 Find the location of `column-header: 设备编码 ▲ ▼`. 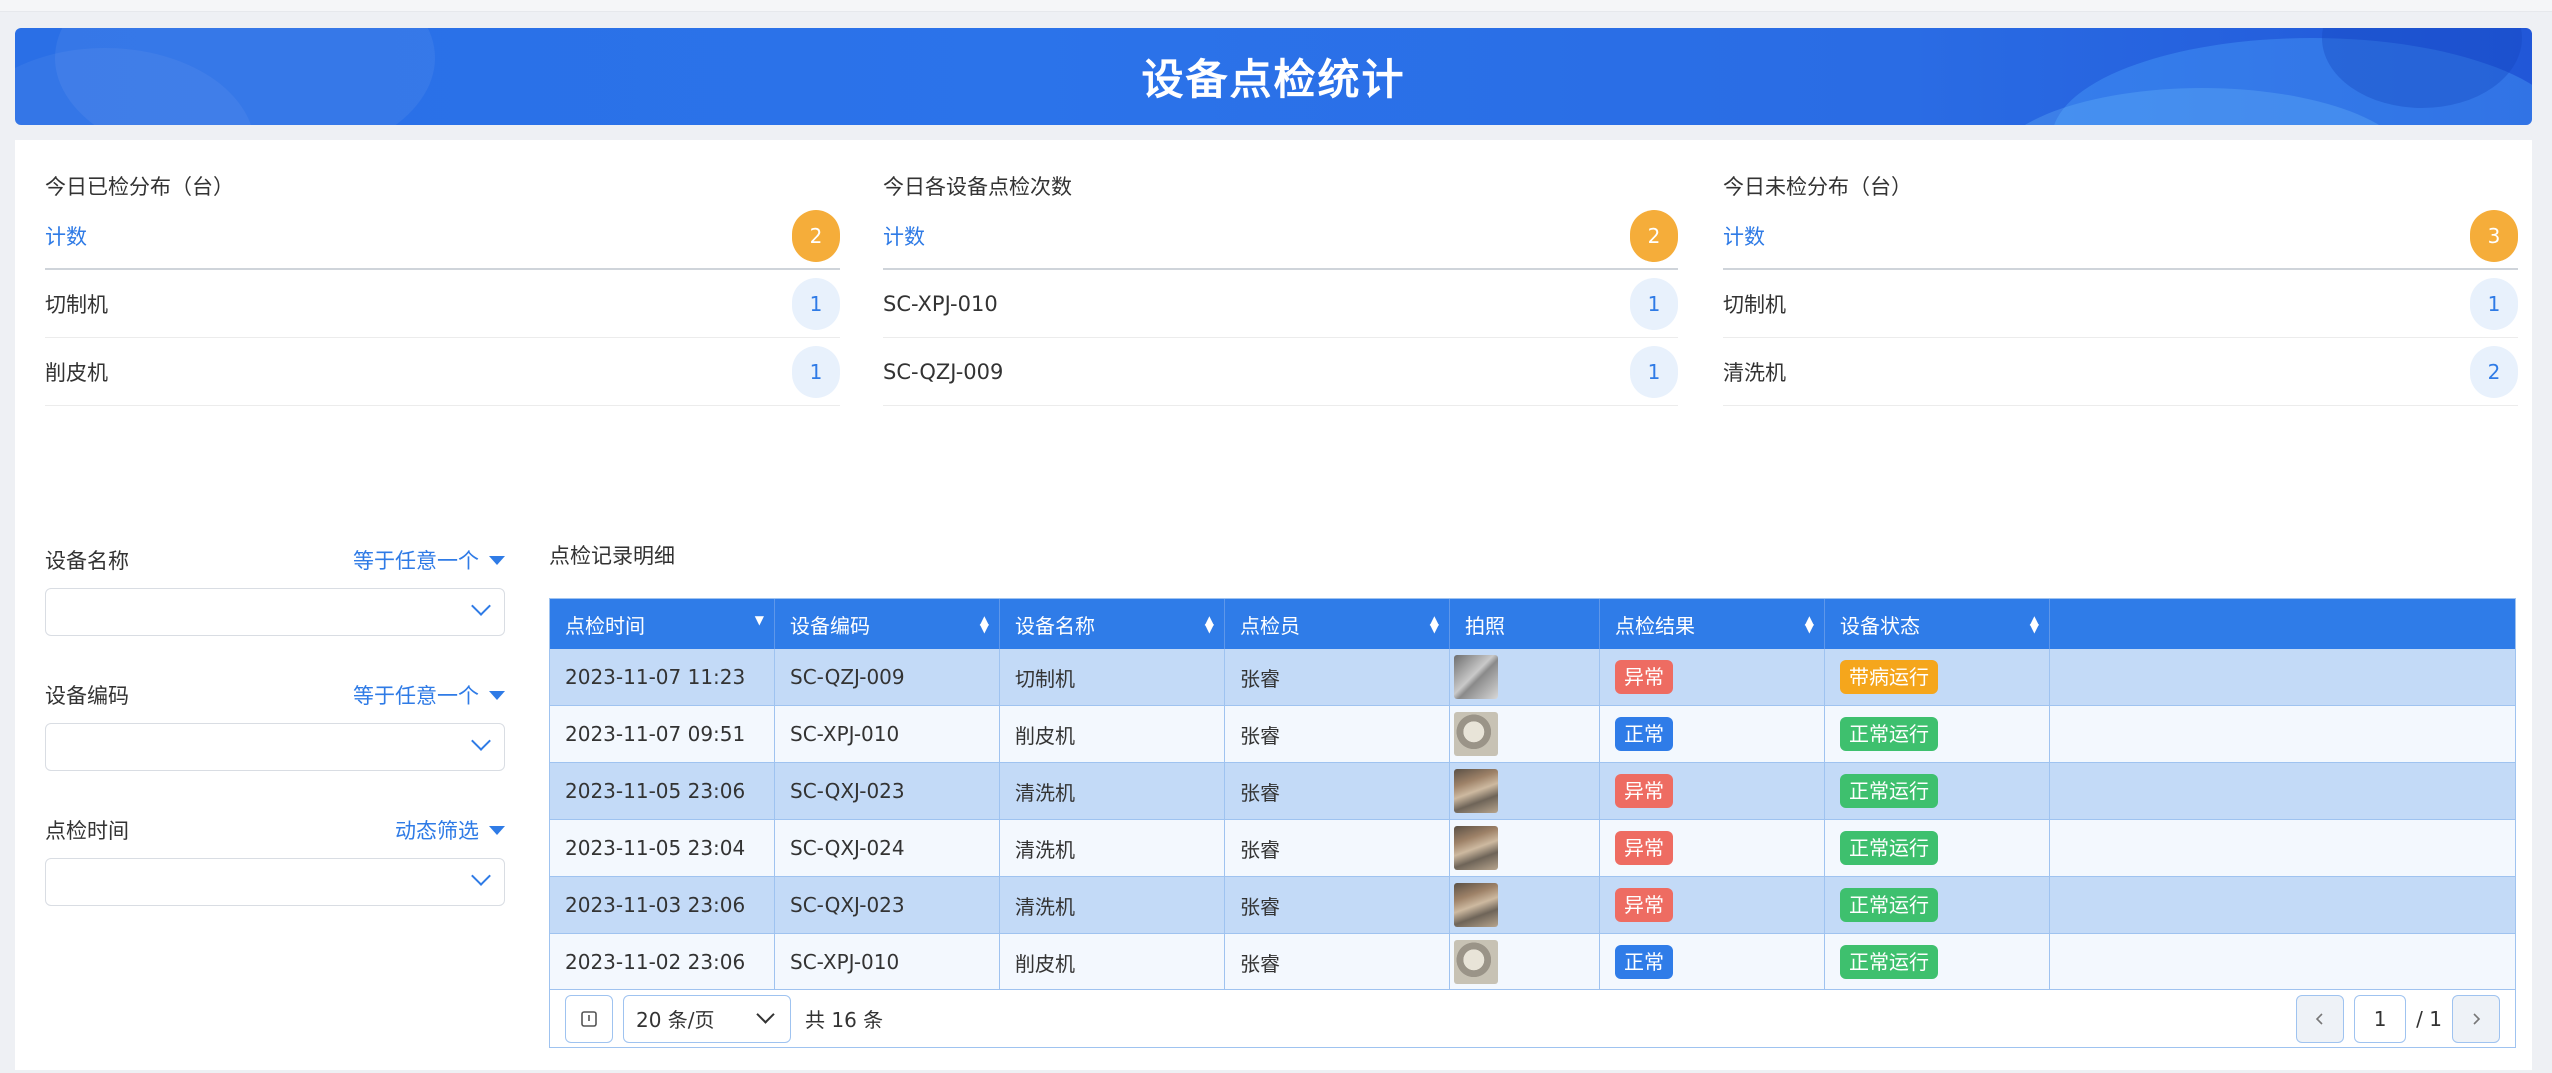

column-header: 设备编码 ▲ ▼ is located at coordinates (887, 624).